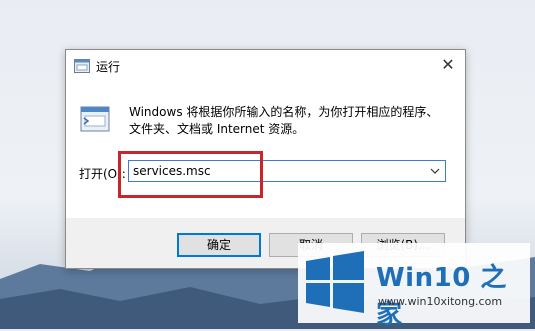 The image size is (535, 331). What do you see at coordinates (219, 245) in the screenshot?
I see `ok-button: 确定` at bounding box center [219, 245].